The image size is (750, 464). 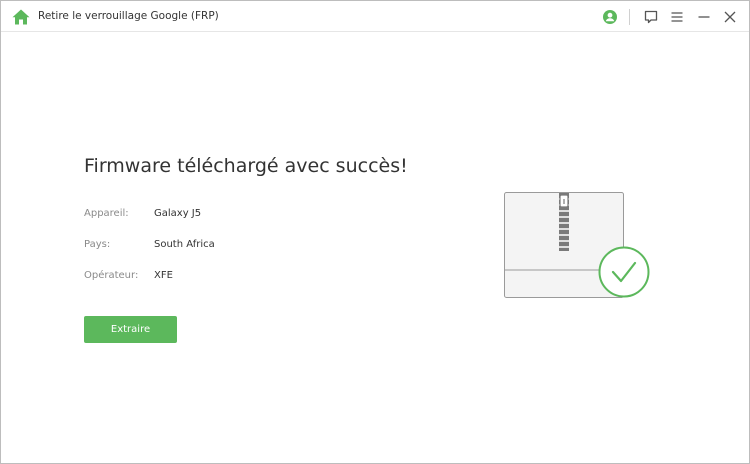 I want to click on country-value: South Africa, so click(x=184, y=244).